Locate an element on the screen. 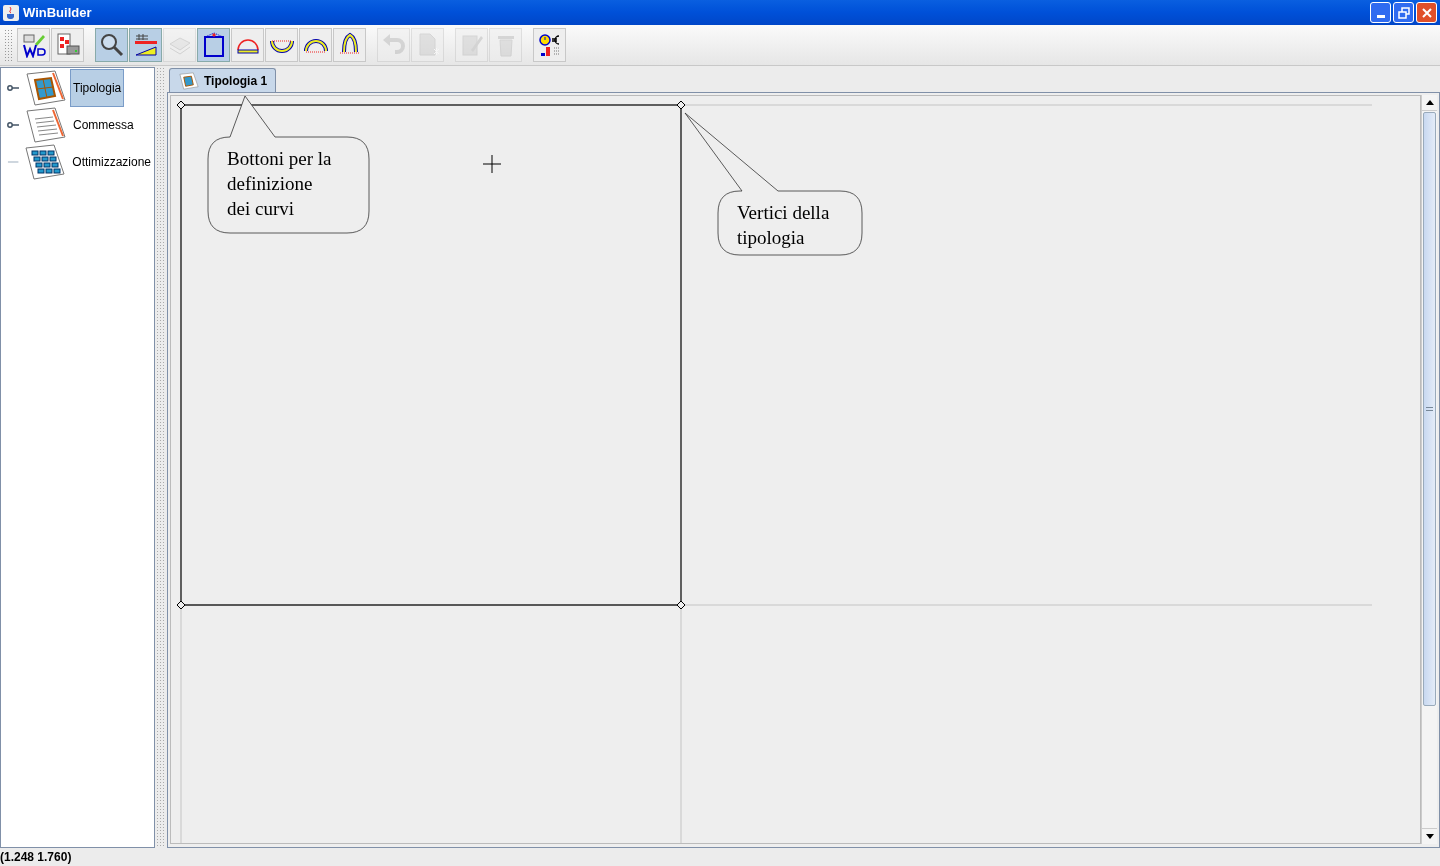  tree-item: Tipologia is located at coordinates (97, 87).